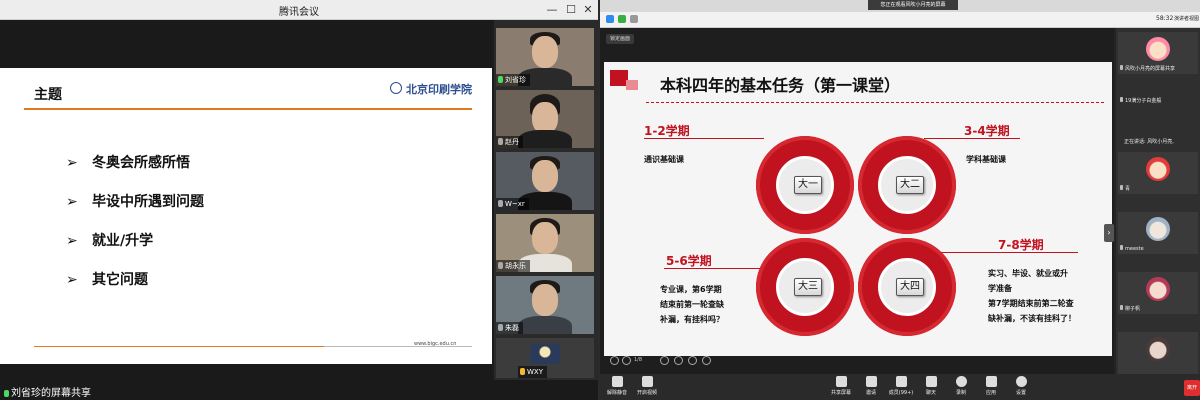 This screenshot has height=400, width=1200. I want to click on record-button: 录制, so click(961, 386).